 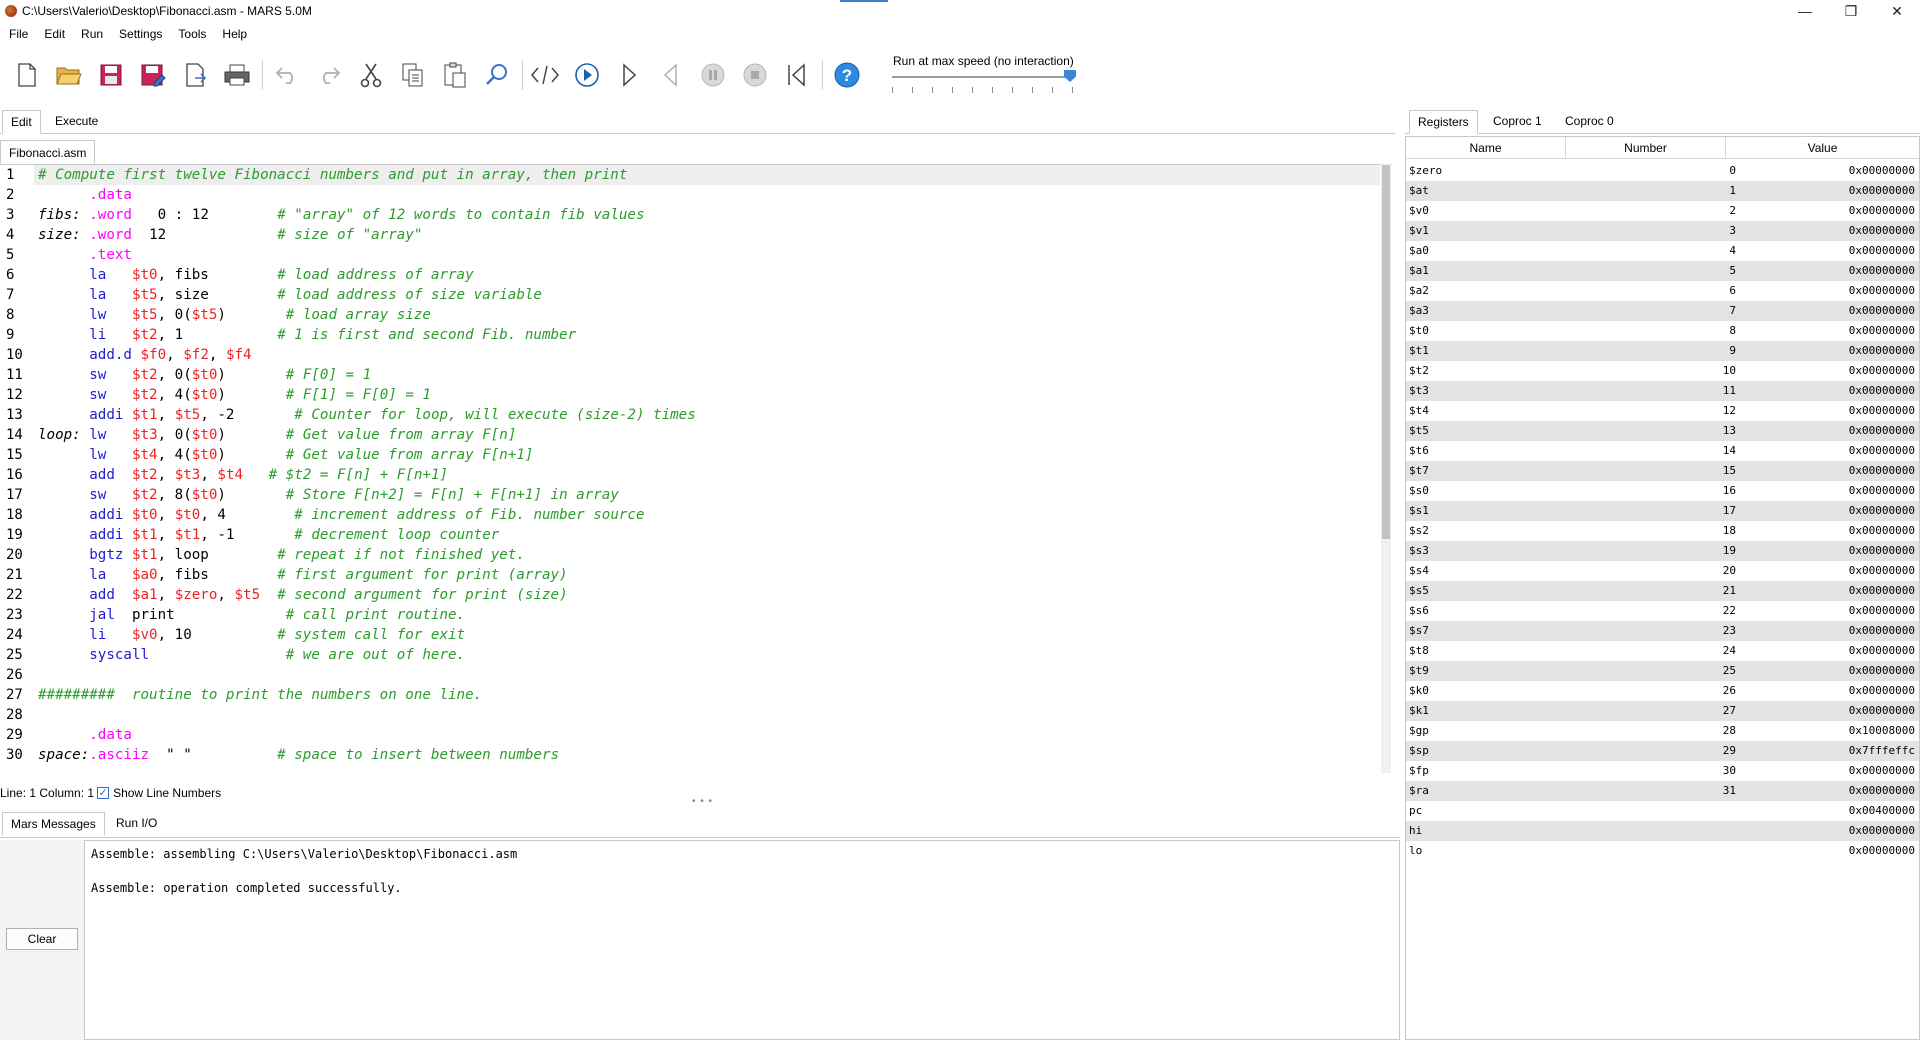 What do you see at coordinates (1662, 571) in the screenshot?
I see `register-row: $s4 20 0x00000000` at bounding box center [1662, 571].